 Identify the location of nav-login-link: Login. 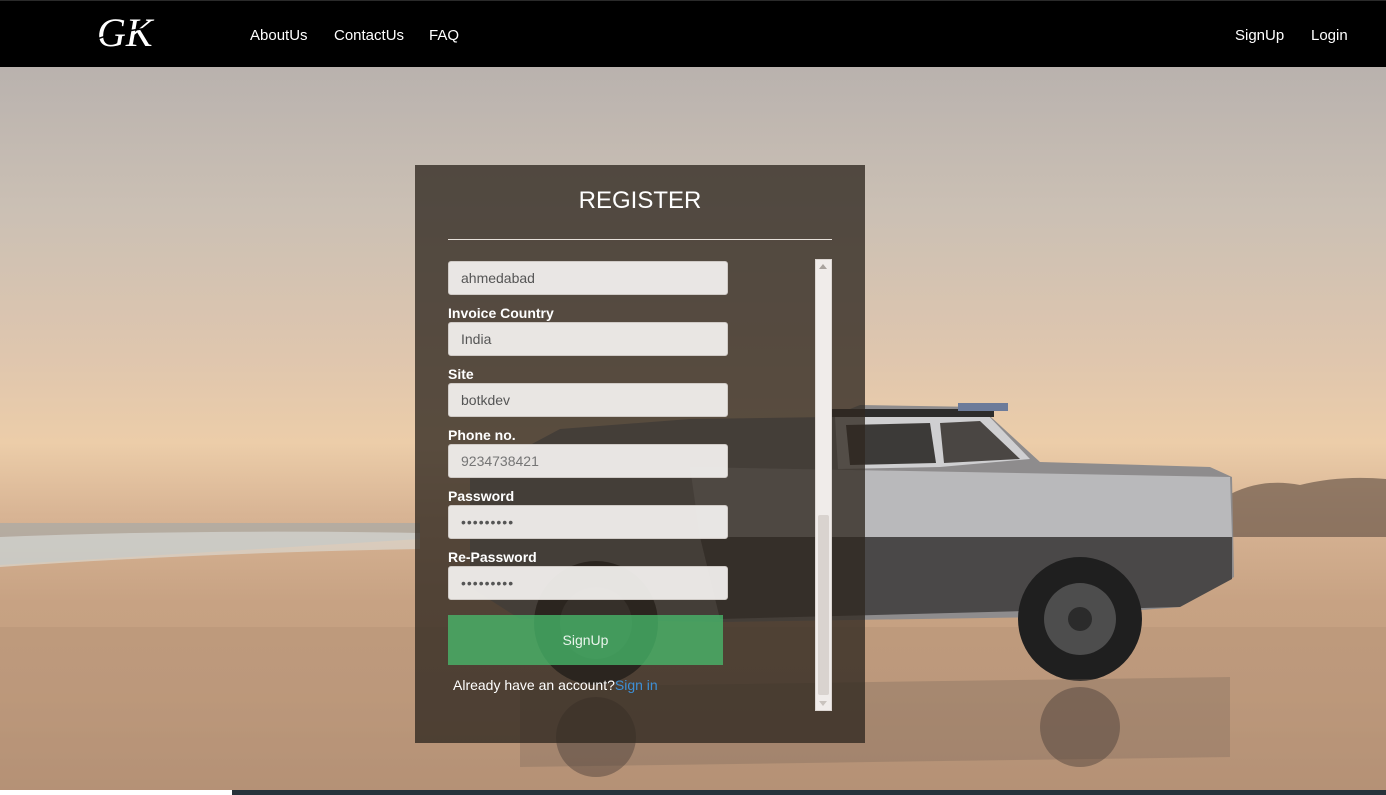
(1329, 35).